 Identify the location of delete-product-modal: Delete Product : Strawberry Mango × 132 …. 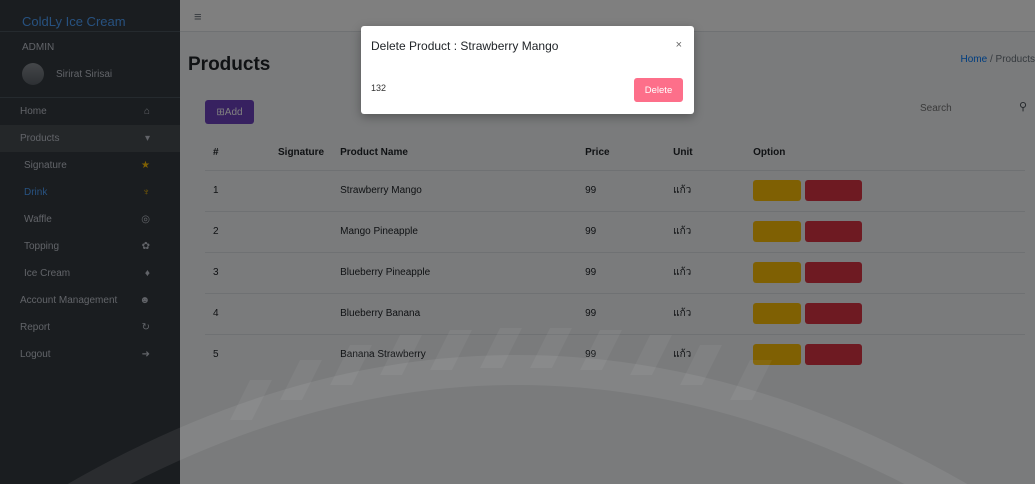
(527, 70).